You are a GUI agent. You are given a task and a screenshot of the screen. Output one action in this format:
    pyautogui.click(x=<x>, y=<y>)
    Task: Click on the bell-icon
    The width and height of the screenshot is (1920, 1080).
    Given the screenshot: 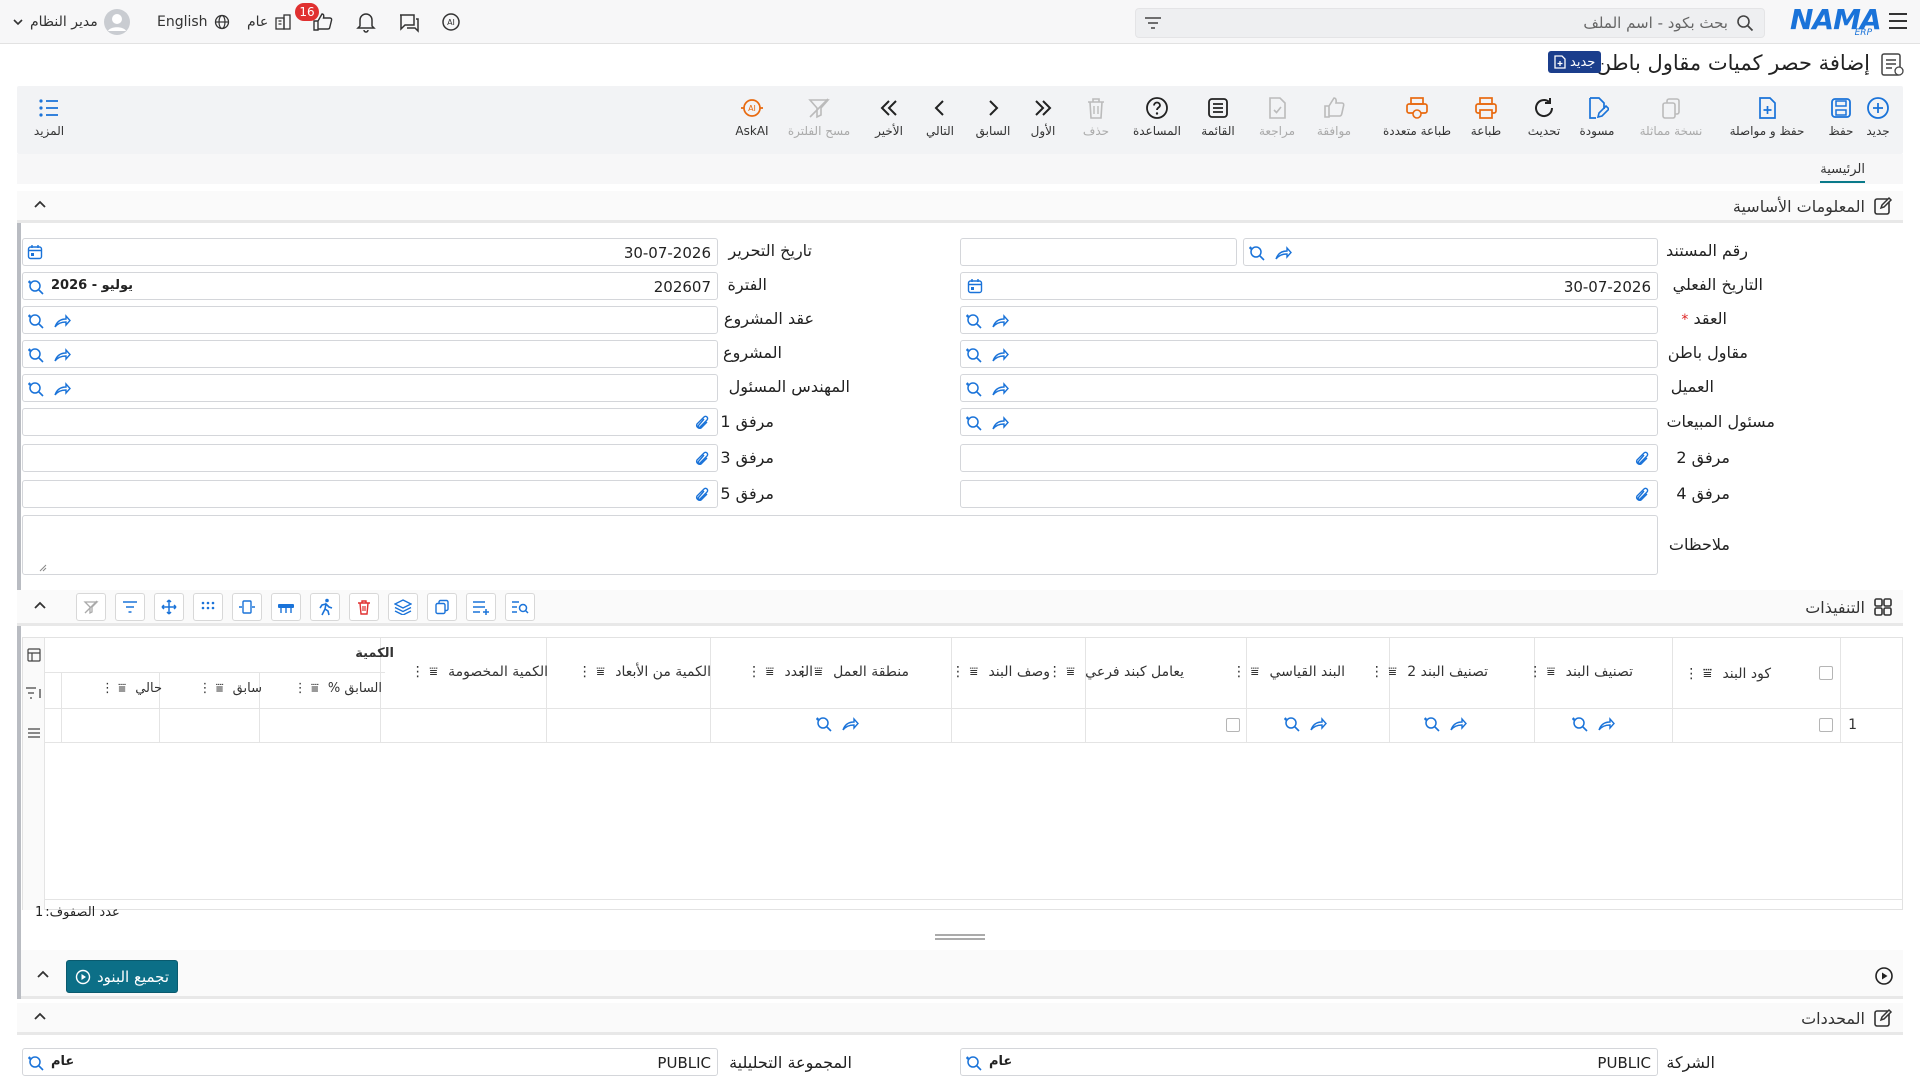 What is the action you would take?
    pyautogui.click(x=366, y=22)
    